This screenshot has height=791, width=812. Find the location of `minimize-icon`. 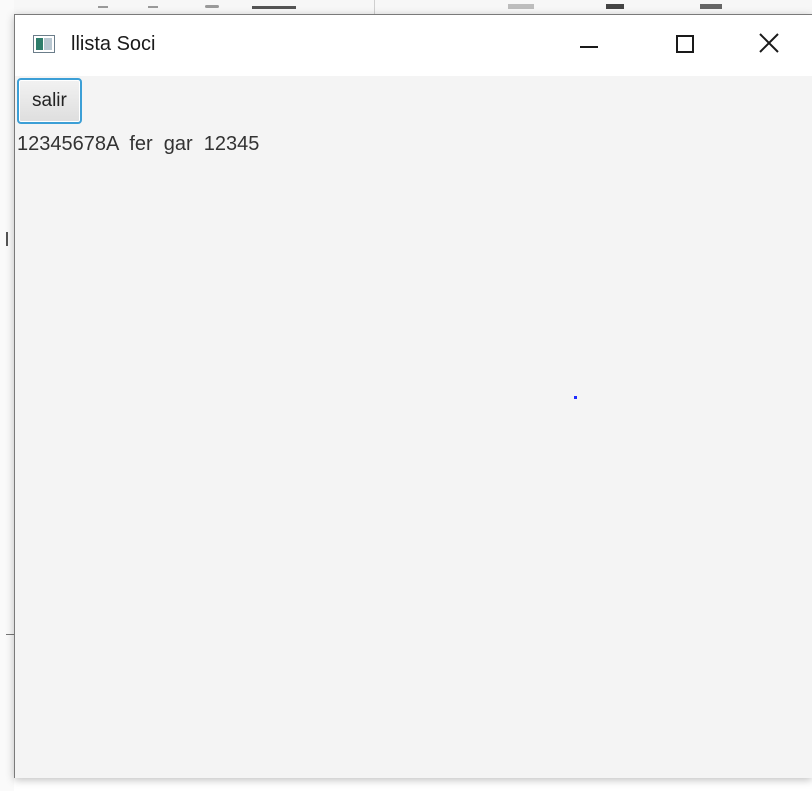

minimize-icon is located at coordinates (589, 47).